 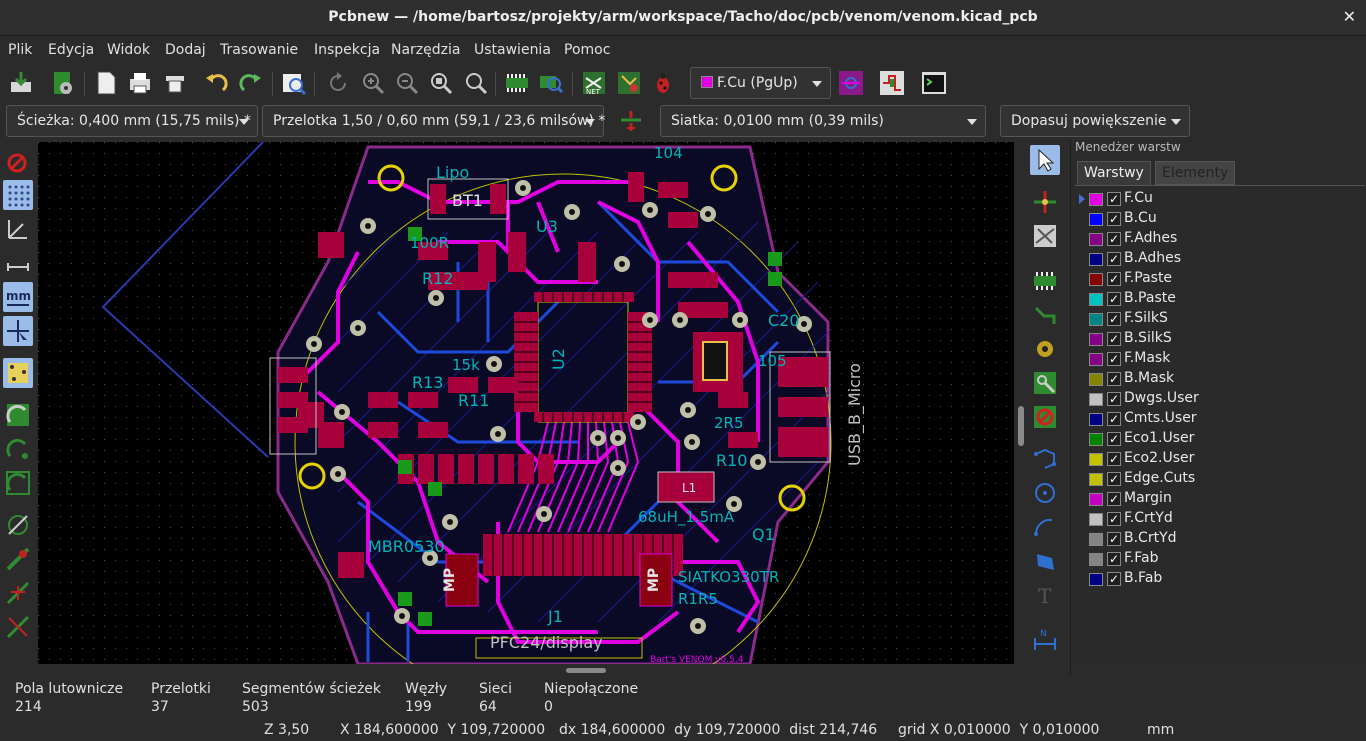 I want to click on page-settings-icon, so click(x=63, y=83).